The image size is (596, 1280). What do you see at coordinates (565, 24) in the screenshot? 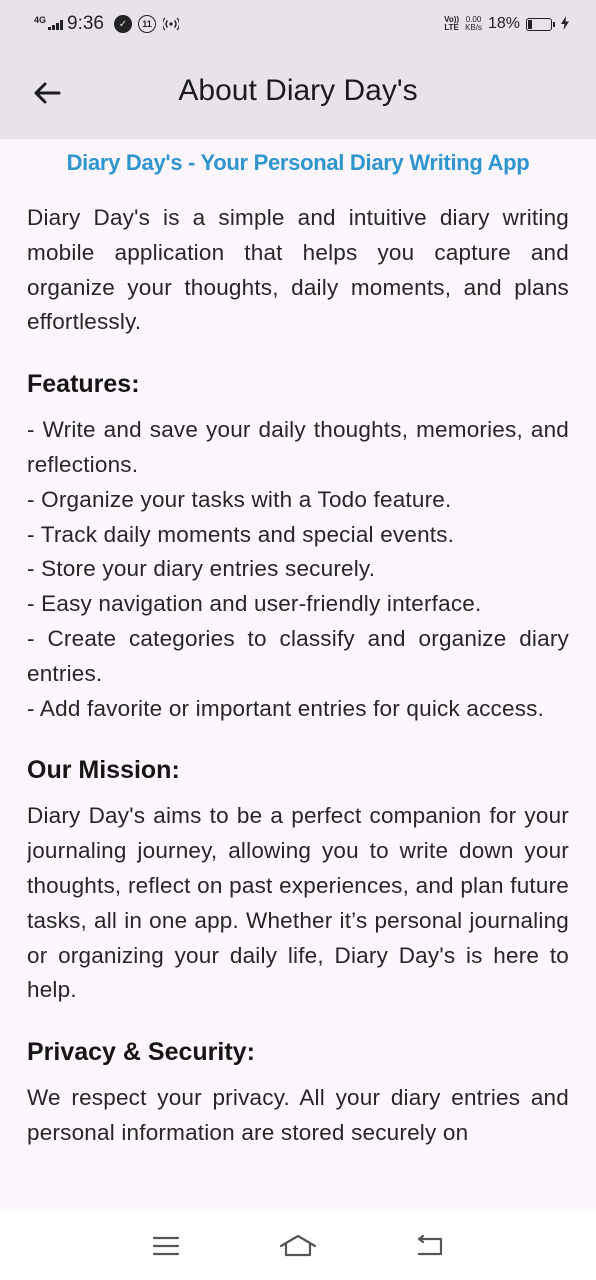
I see `charging-bolt-icon` at bounding box center [565, 24].